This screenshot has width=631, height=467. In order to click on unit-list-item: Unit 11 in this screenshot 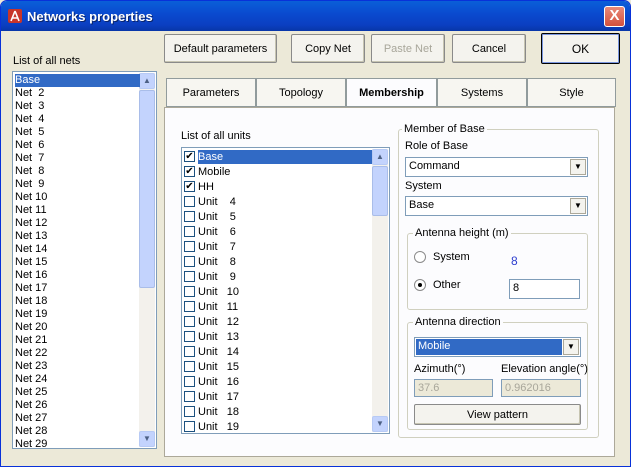, I will do `click(285, 307)`.